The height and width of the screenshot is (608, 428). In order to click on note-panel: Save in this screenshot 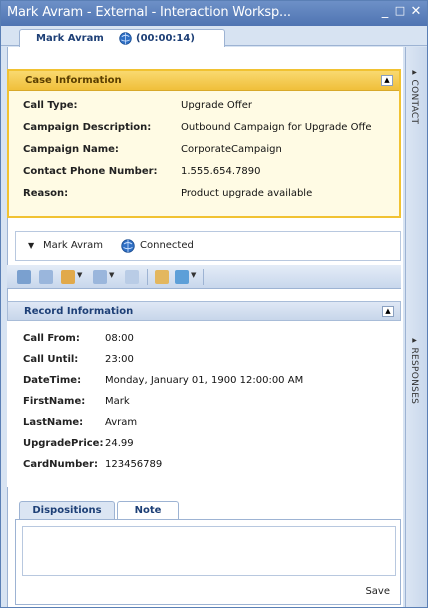, I will do `click(208, 562)`.